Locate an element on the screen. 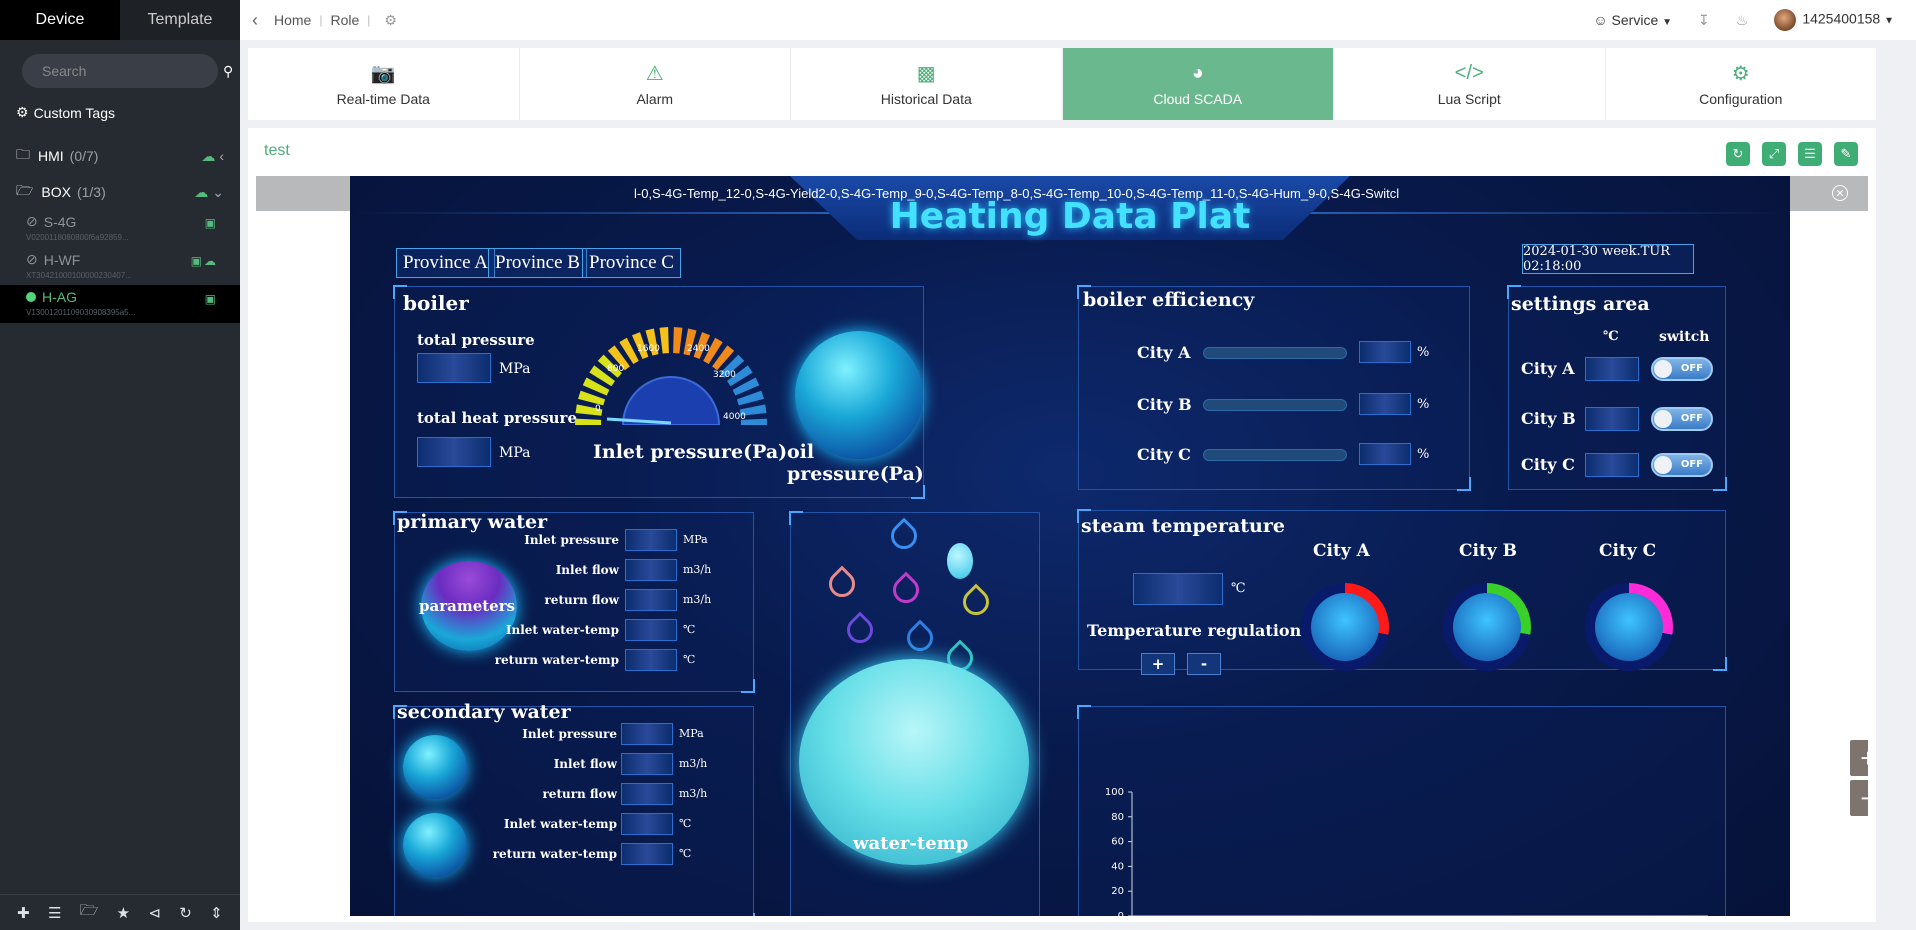 Image resolution: width=1916 pixels, height=930 pixels. device-item-s4g: ⊘ S-4G V0200118080800f6a92859... ▣ is located at coordinates (120, 228).